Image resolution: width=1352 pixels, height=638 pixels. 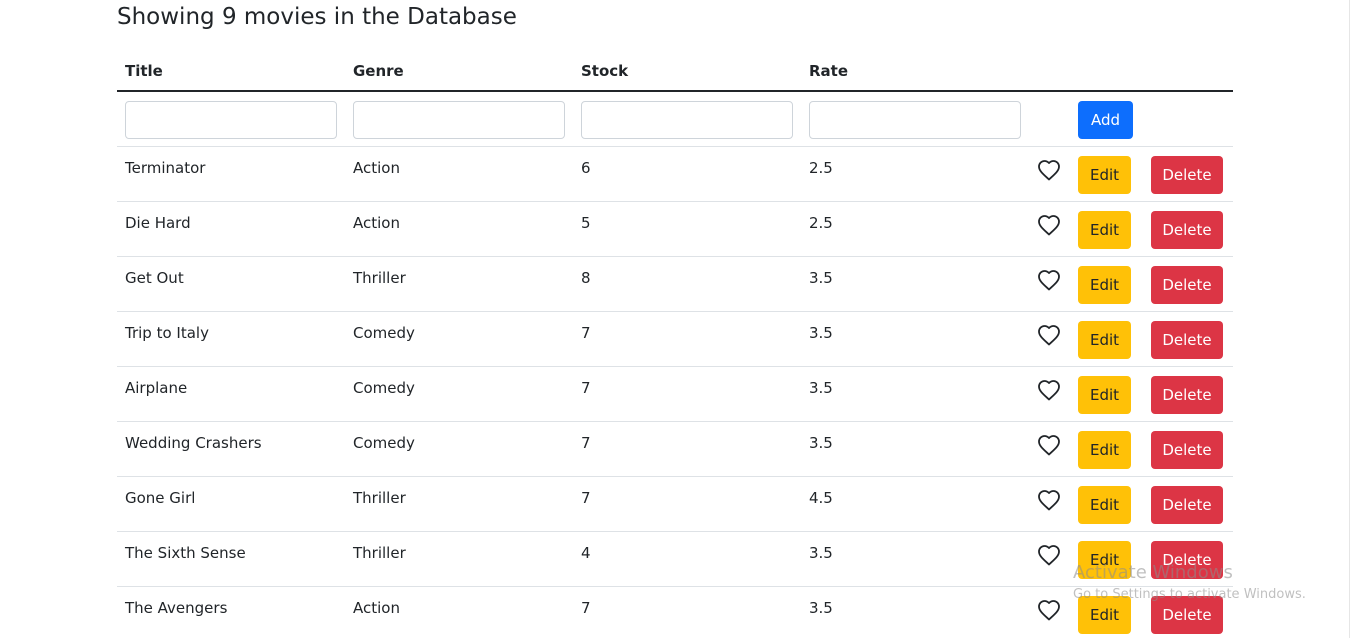 What do you see at coordinates (586, 553) in the screenshot?
I see `movie-stock: 4` at bounding box center [586, 553].